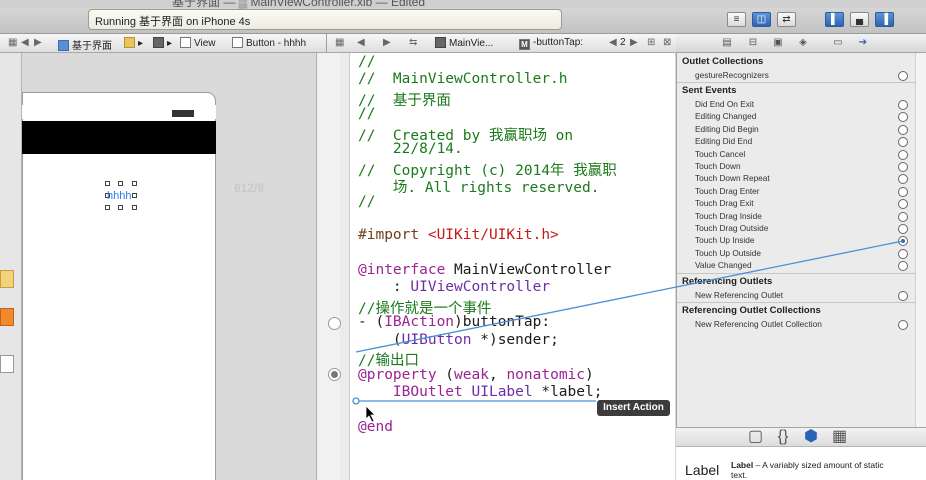 The image size is (926, 480). What do you see at coordinates (551, 43) in the screenshot?
I see `assistant-crumb-method: M -buttonTap:` at bounding box center [551, 43].